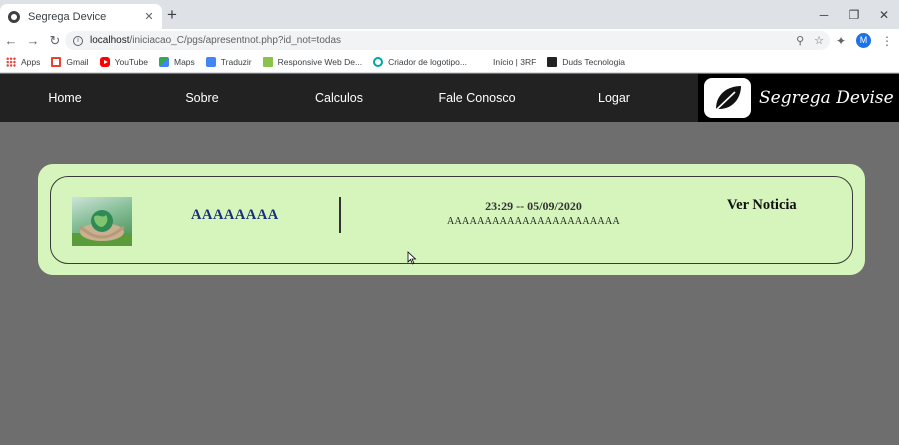  I want to click on forward-arrow-icon: →, so click(33, 40).